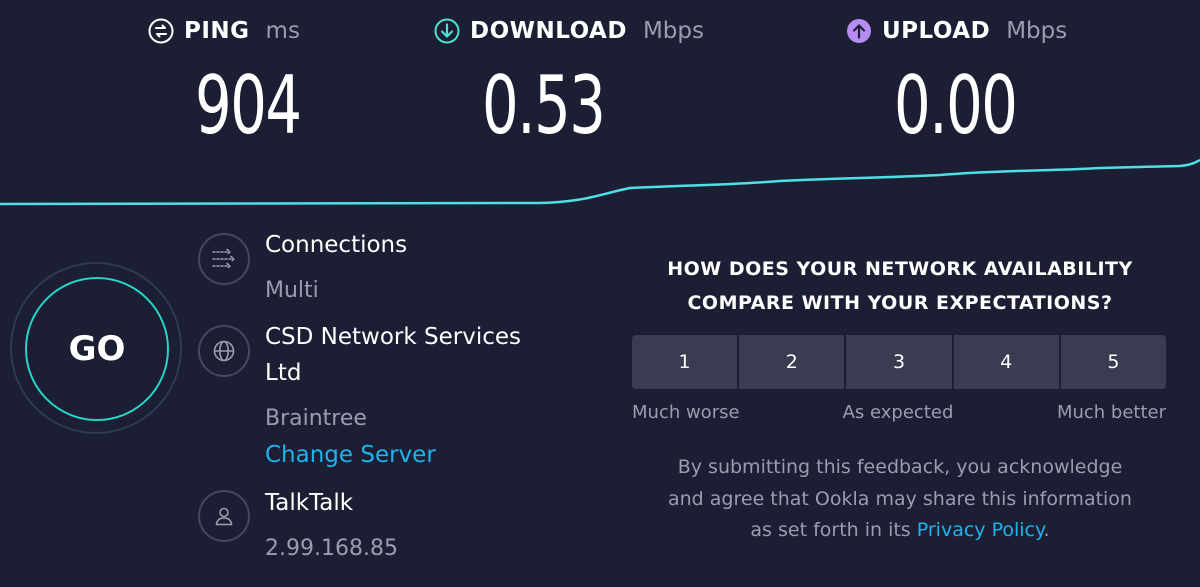  I want to click on download-value: 0.53, so click(544, 105).